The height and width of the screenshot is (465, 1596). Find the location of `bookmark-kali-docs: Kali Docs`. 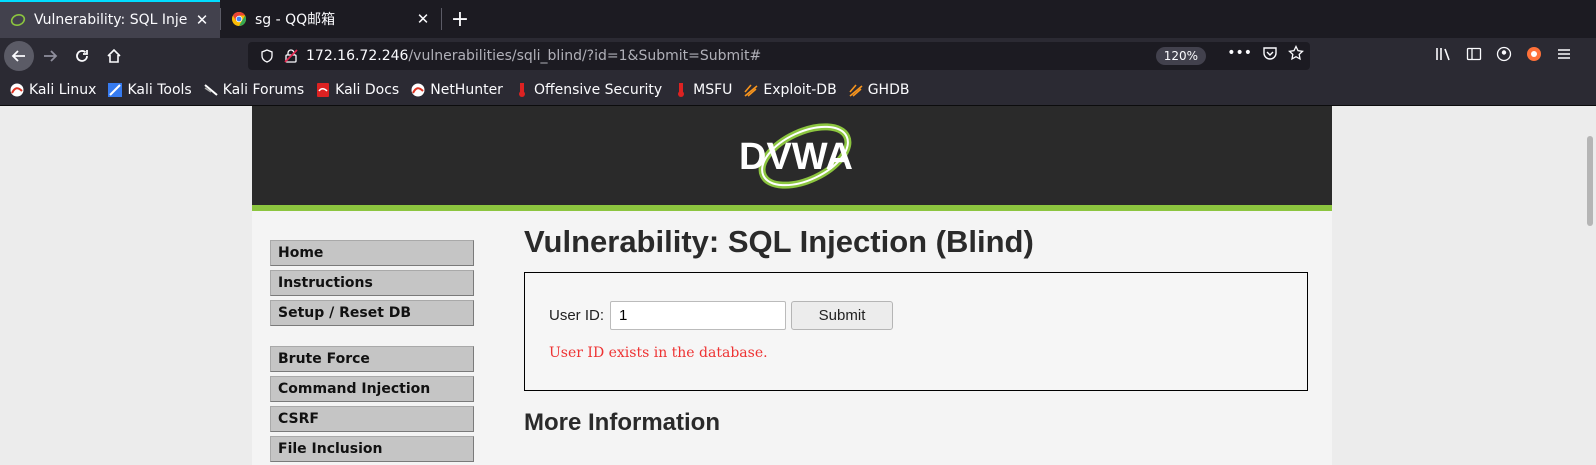

bookmark-kali-docs: Kali Docs is located at coordinates (357, 90).